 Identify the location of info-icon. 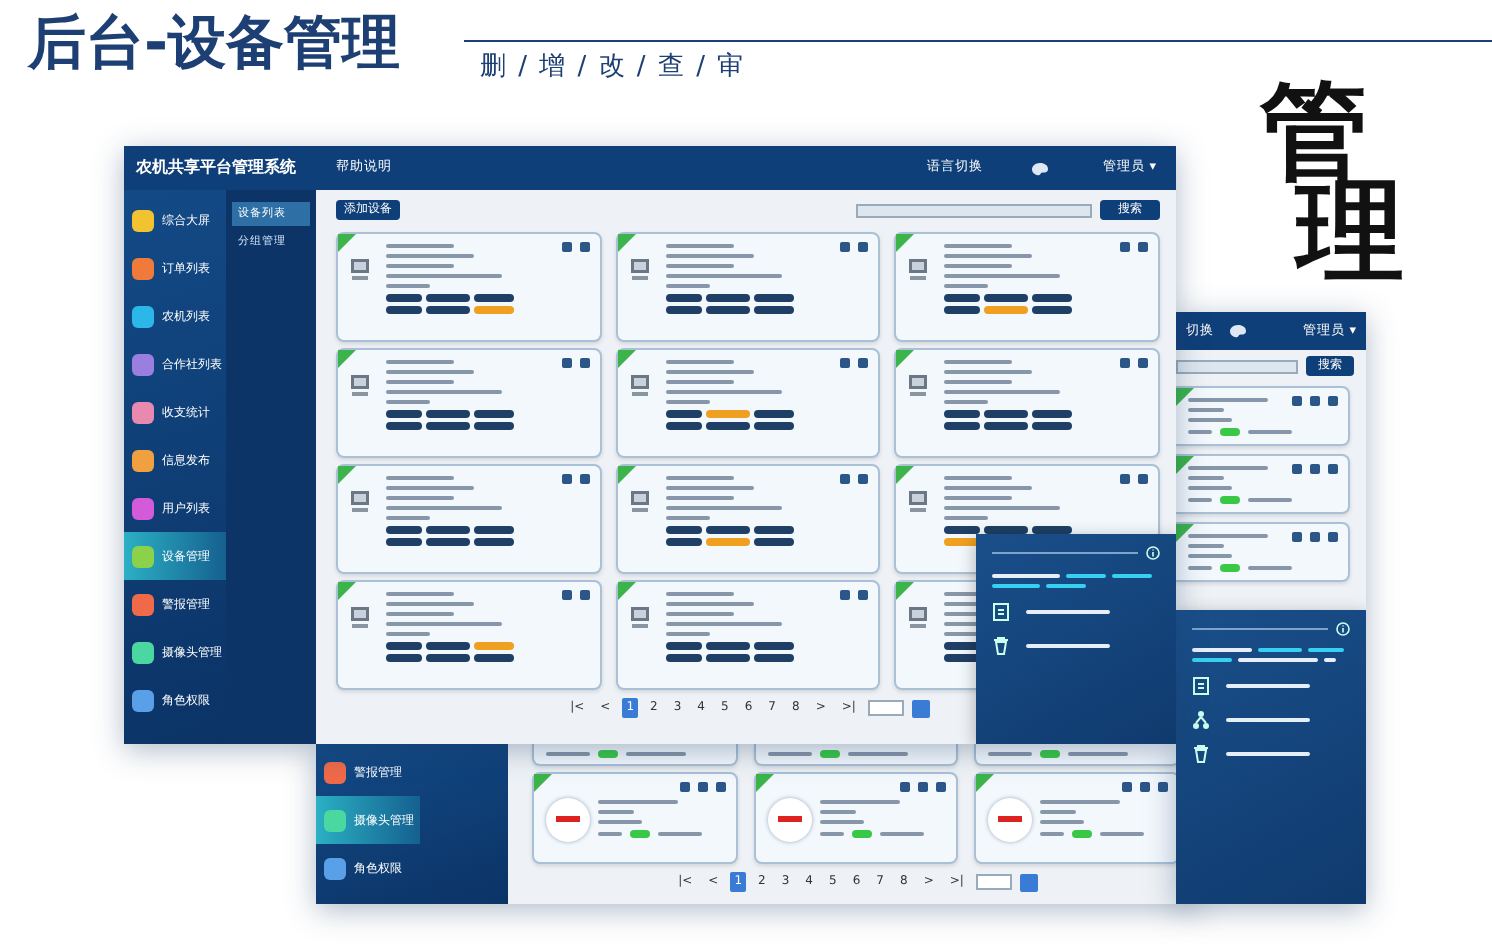
(1153, 553).